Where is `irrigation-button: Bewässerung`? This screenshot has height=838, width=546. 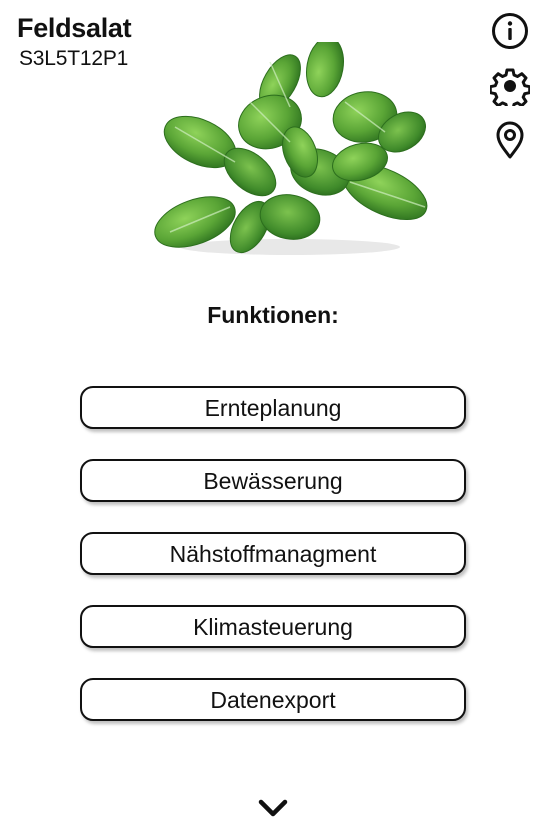 irrigation-button: Bewässerung is located at coordinates (273, 480).